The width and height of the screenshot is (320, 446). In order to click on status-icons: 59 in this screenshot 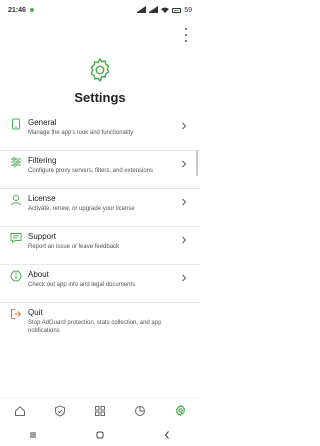, I will do `click(164, 10)`.